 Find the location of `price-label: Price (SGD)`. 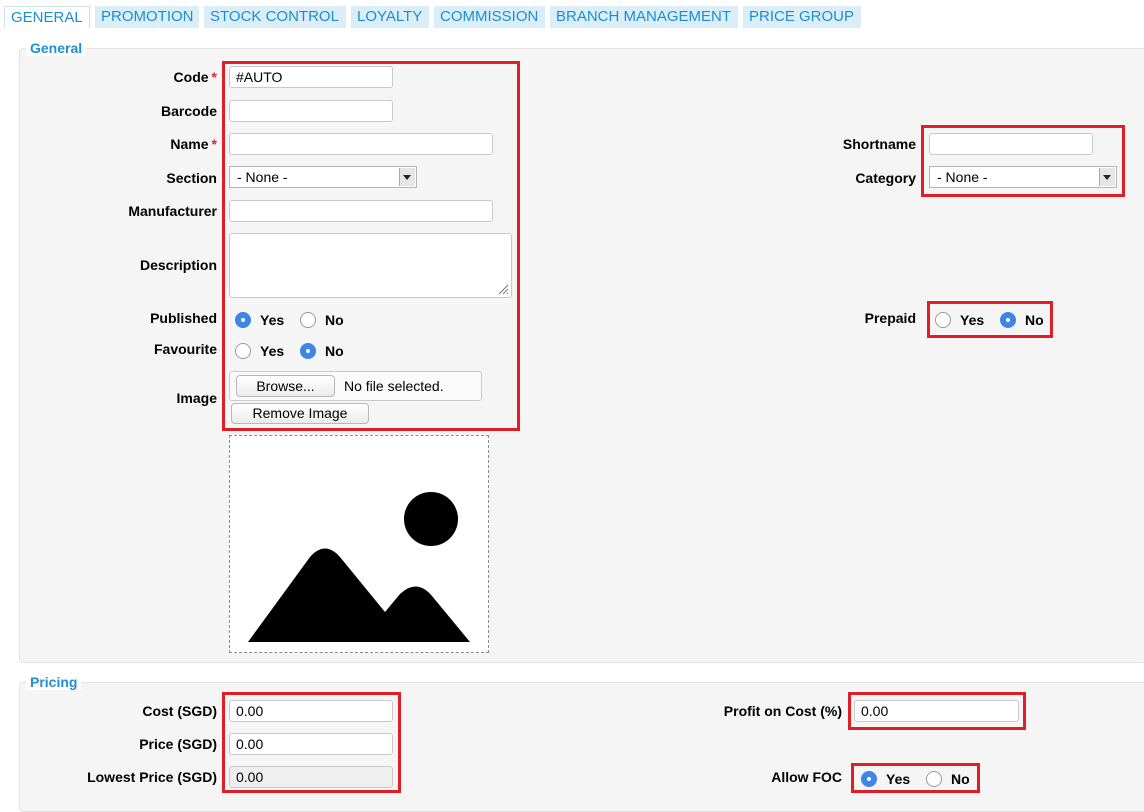

price-label: Price (SGD) is located at coordinates (178, 744).